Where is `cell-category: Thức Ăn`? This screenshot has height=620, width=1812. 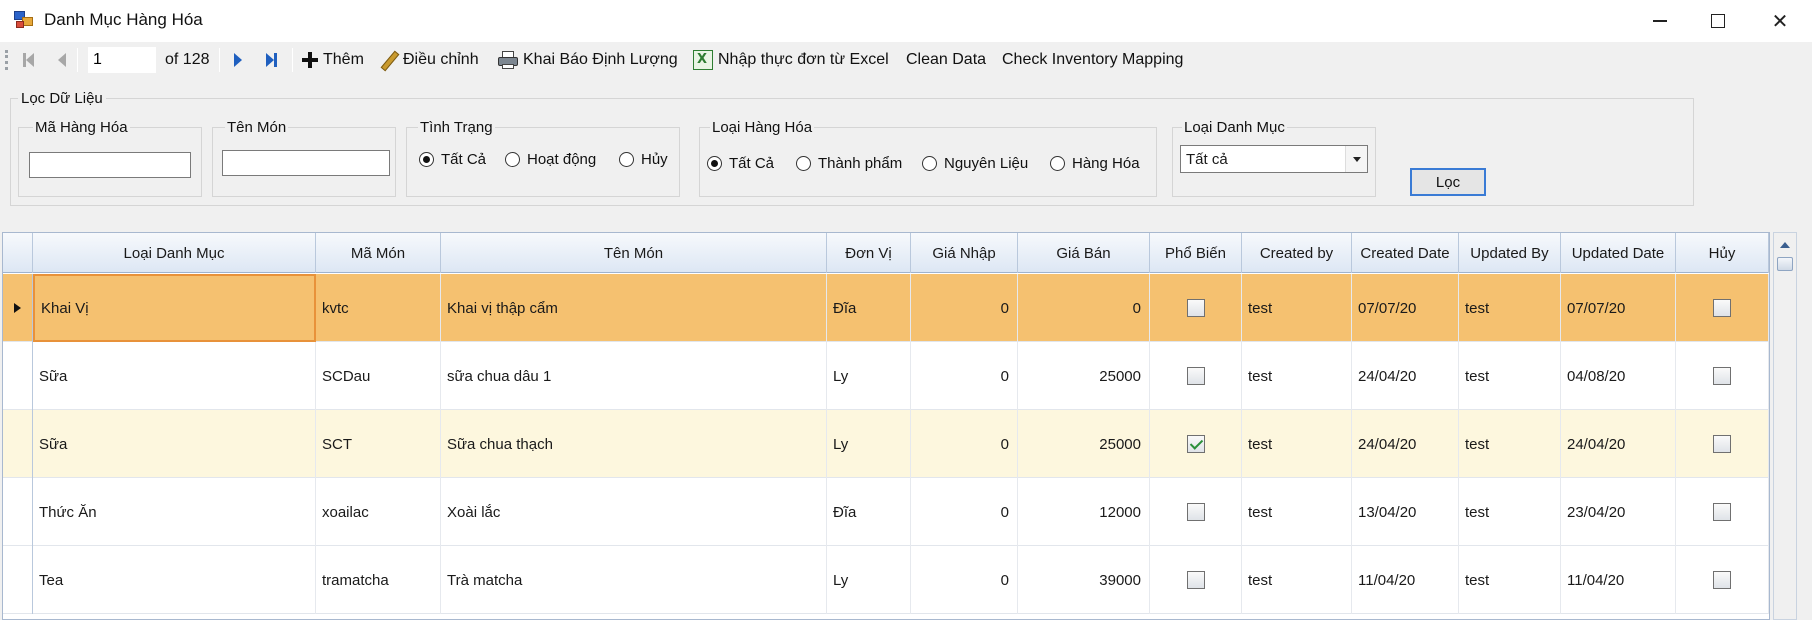
cell-category: Thức Ăn is located at coordinates (174, 512).